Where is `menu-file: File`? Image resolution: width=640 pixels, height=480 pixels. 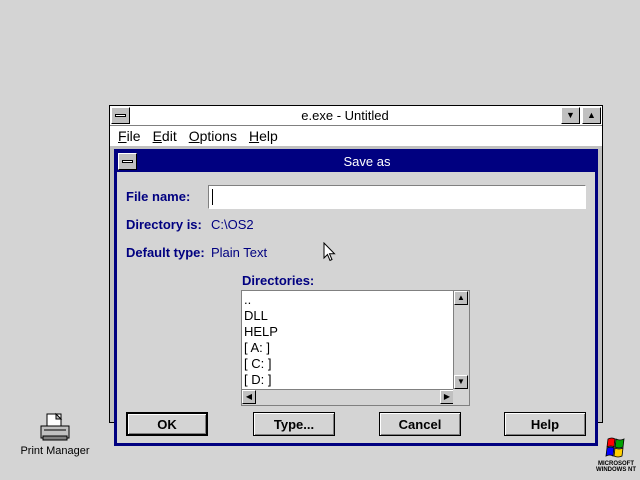 menu-file: File is located at coordinates (129, 136).